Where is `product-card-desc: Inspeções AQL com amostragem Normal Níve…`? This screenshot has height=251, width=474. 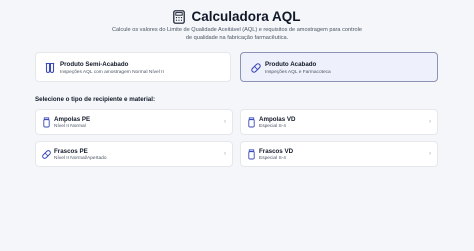 product-card-desc: Inspeções AQL com amostragem Normal Níve… is located at coordinates (112, 72).